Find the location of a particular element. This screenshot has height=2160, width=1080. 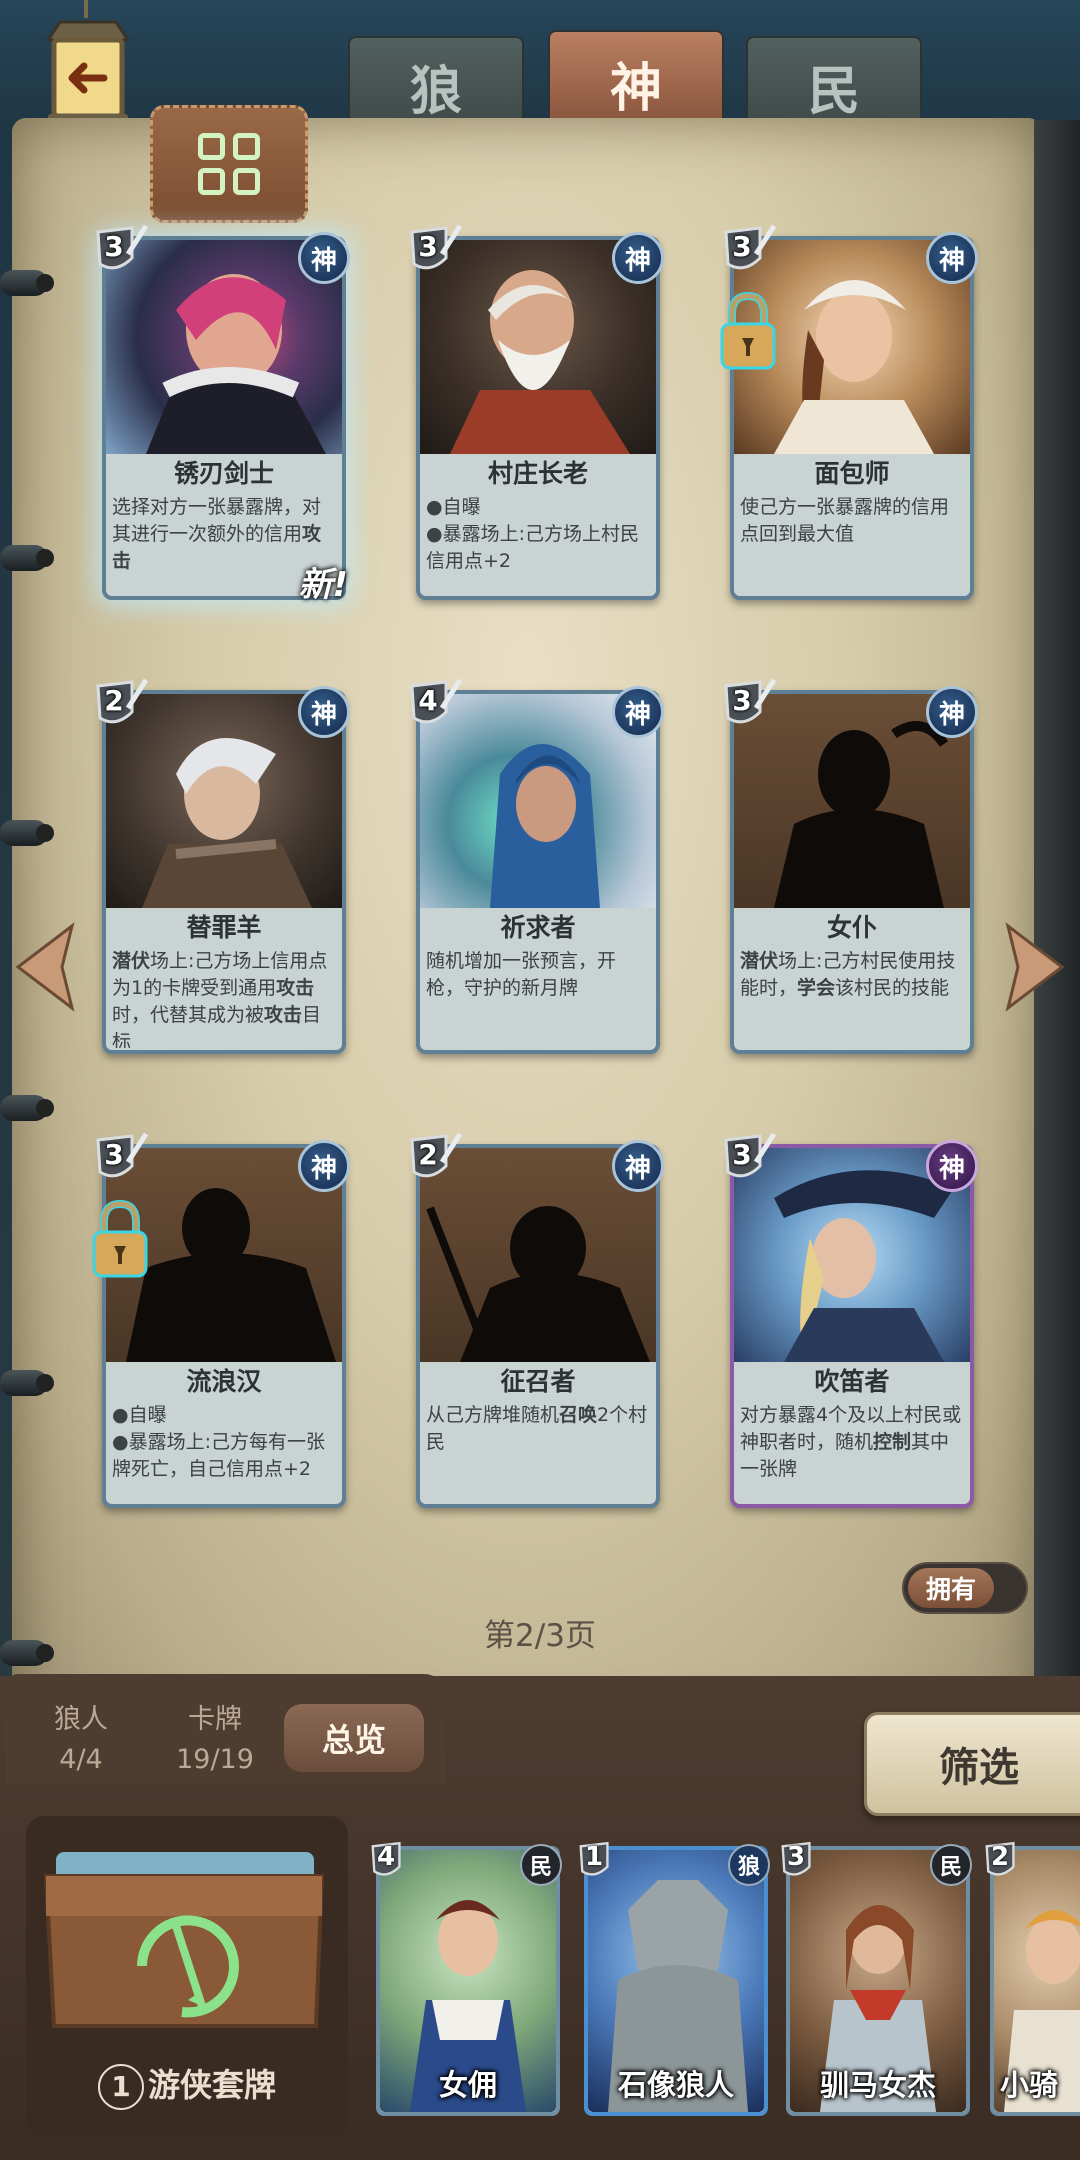

card-description: ●自曝 ●暴露场上:己方场上村民信用点+2 is located at coordinates (532, 534).